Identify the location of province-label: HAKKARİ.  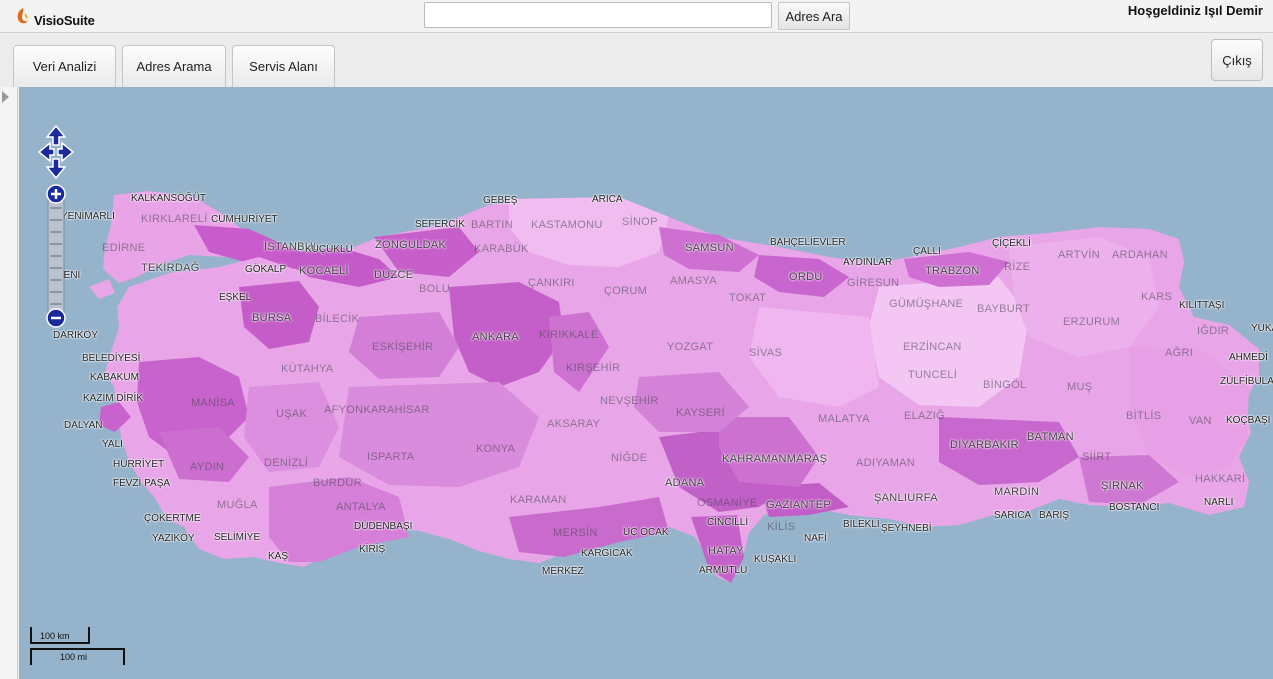
(1220, 479).